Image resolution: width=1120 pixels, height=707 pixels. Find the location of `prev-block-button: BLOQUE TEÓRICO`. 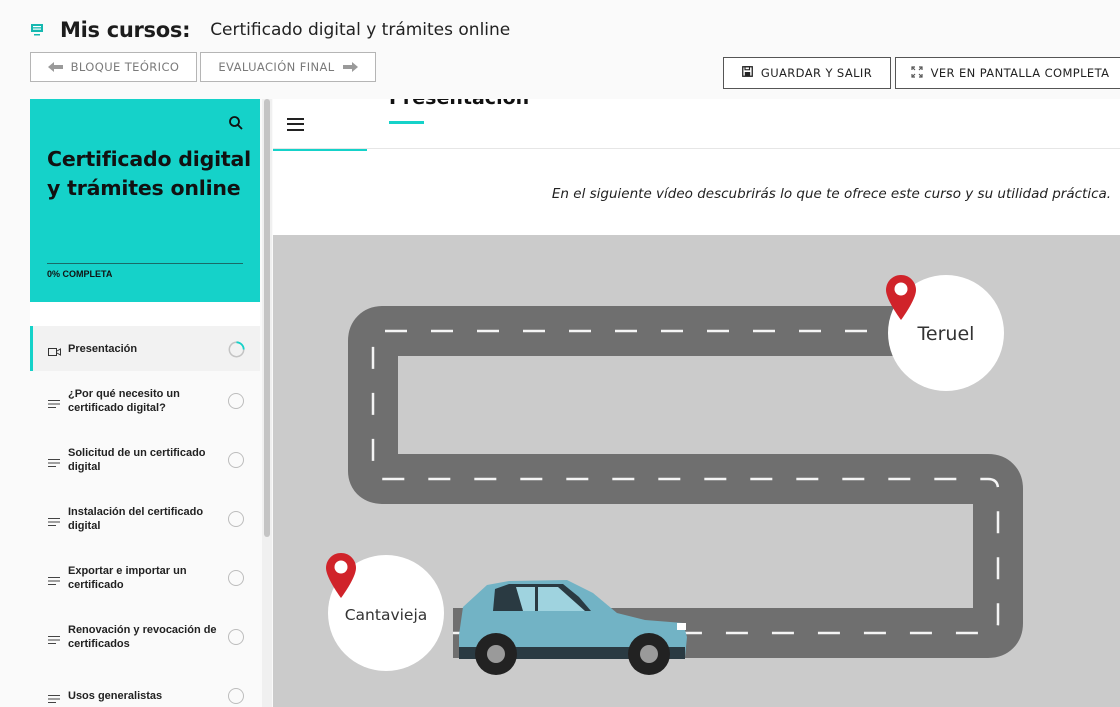

prev-block-button: BLOQUE TEÓRICO is located at coordinates (113, 67).